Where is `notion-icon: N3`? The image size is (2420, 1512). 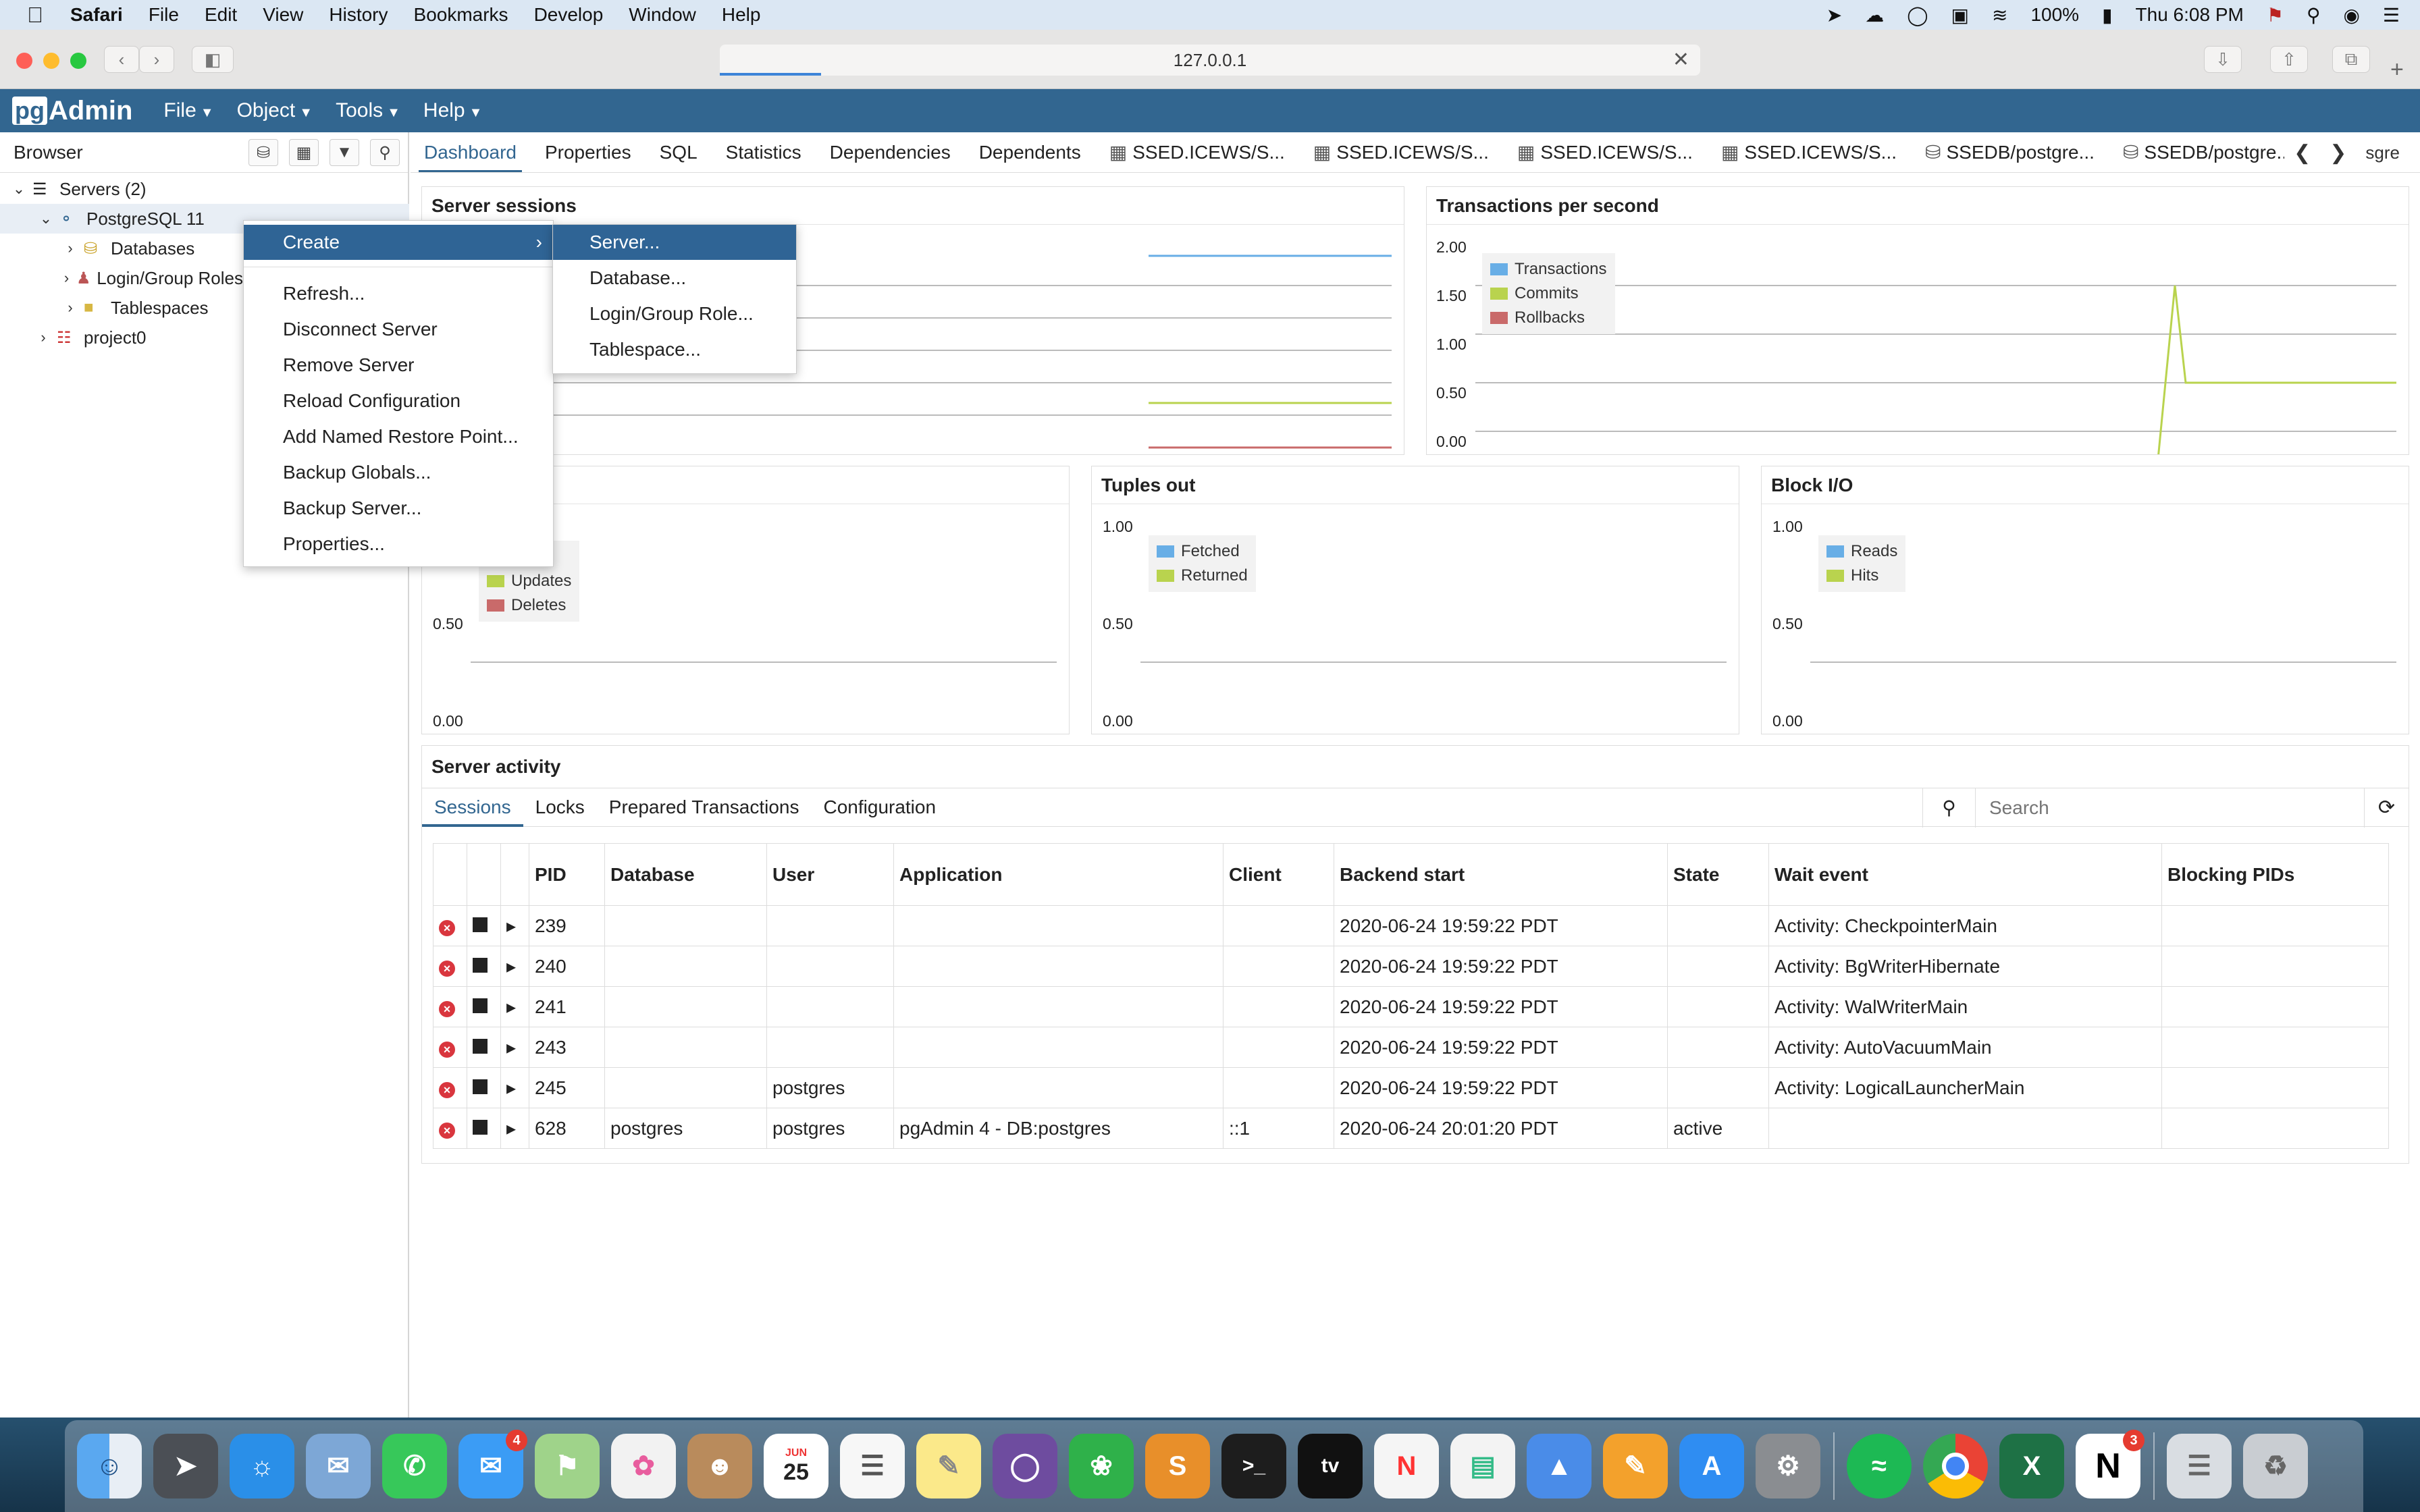 notion-icon: N3 is located at coordinates (2110, 1464).